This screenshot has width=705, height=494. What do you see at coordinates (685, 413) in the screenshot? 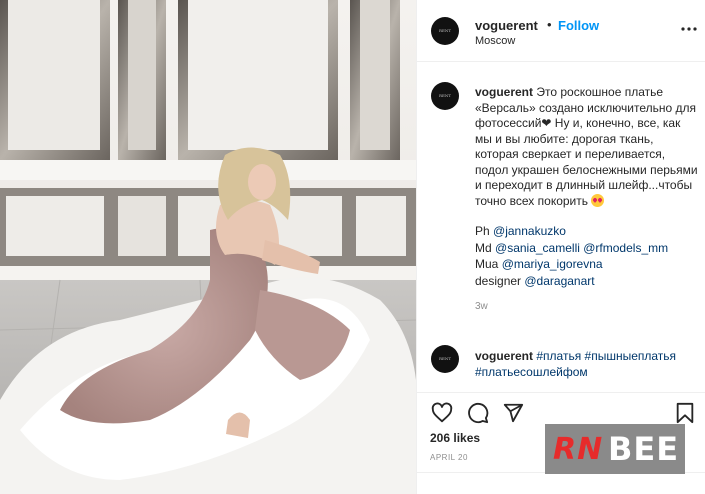
I see `bookmark-icon` at bounding box center [685, 413].